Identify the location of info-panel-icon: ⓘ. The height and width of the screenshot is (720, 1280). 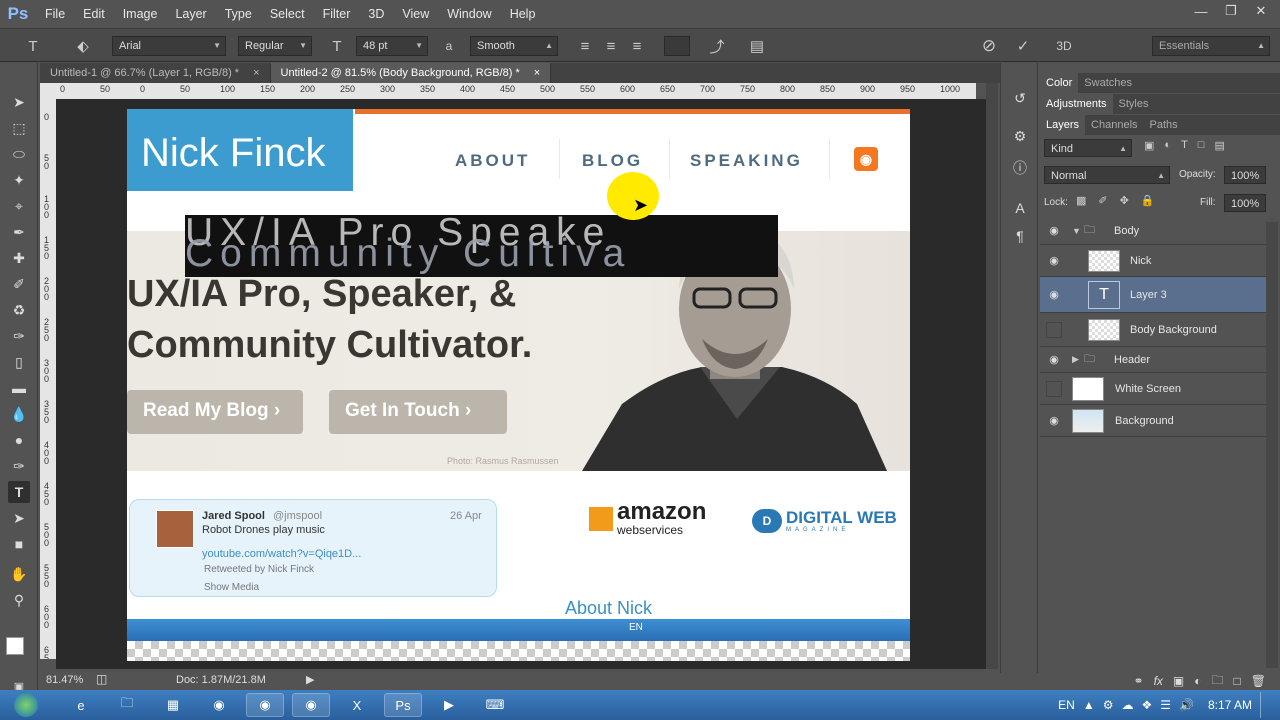
(1020, 168).